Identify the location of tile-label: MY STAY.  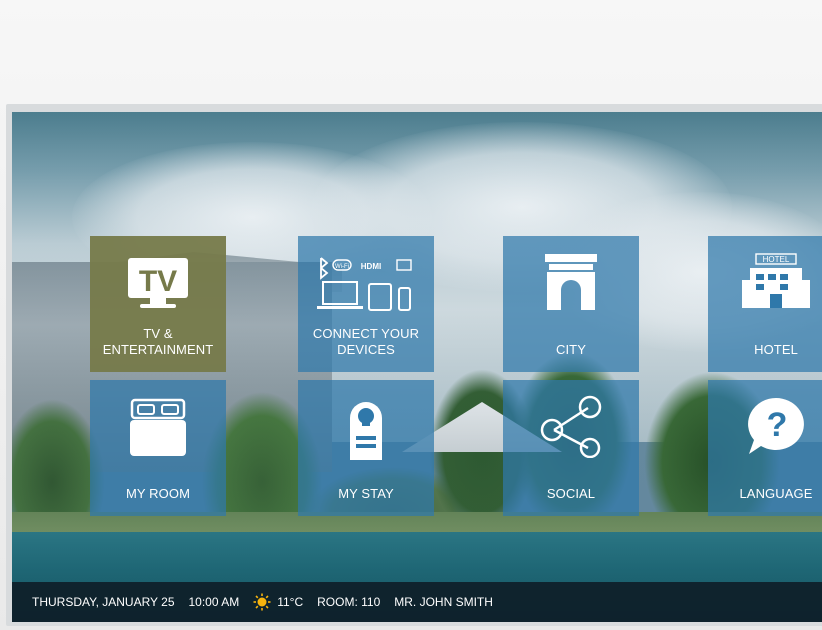
(366, 493).